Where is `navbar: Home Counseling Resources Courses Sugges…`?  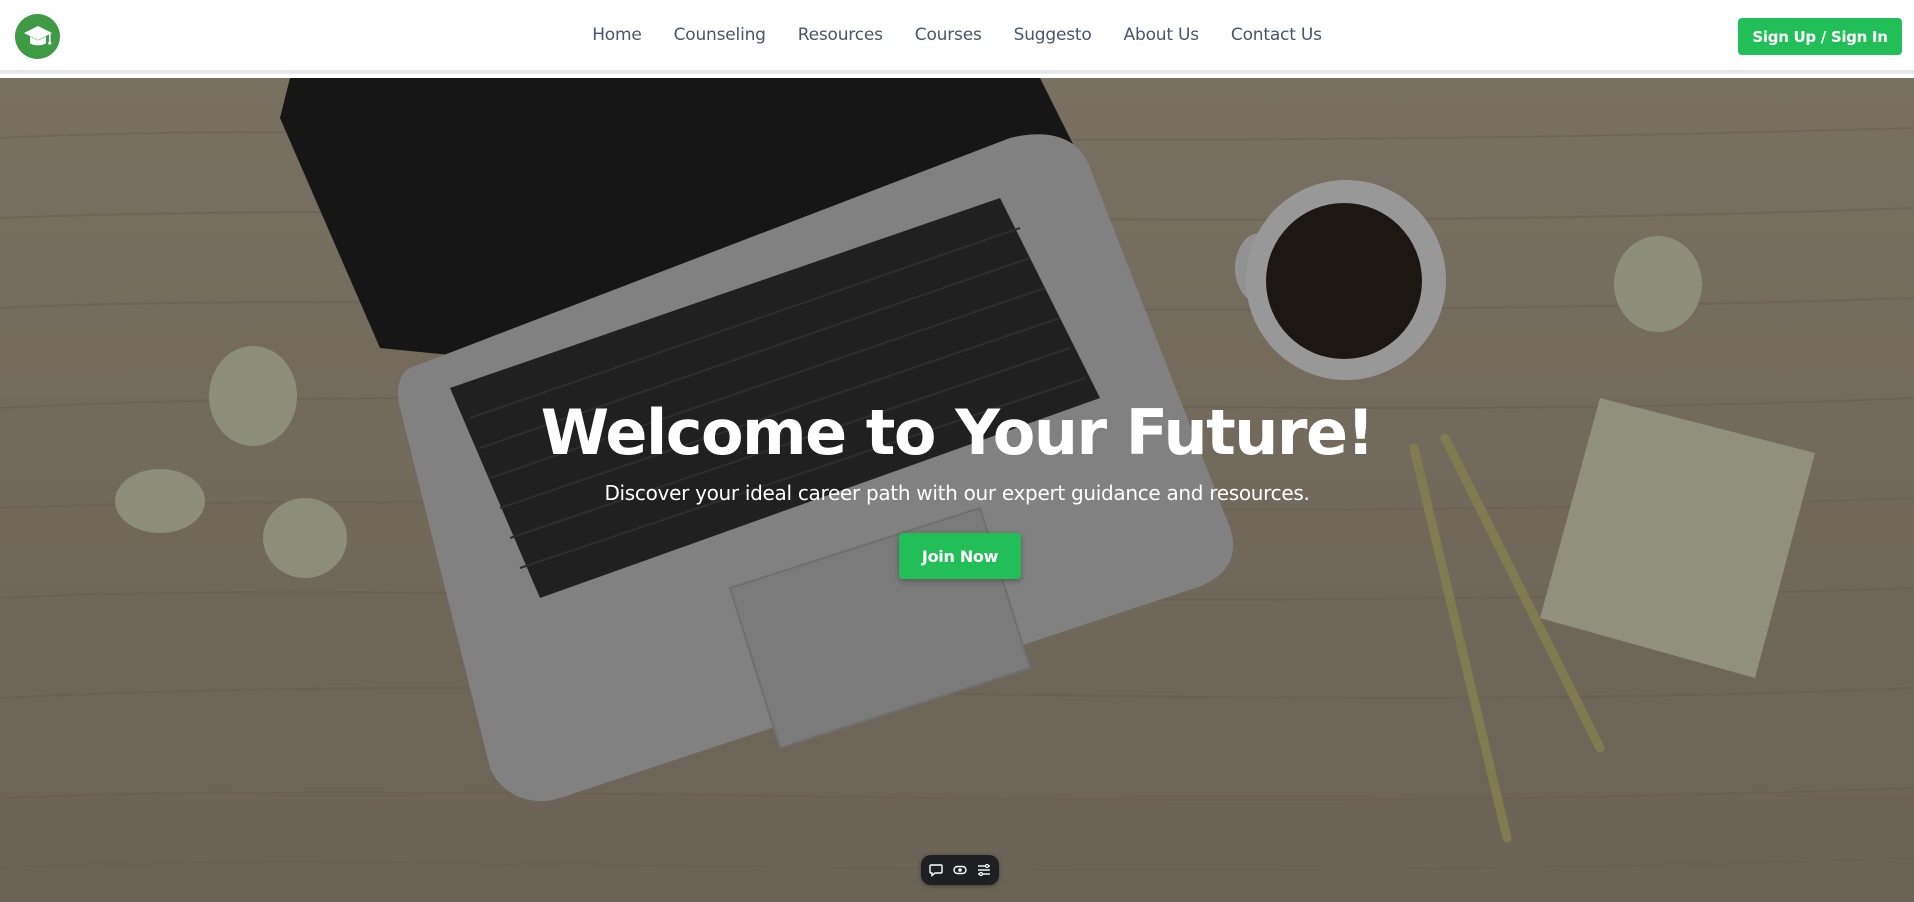
navbar: Home Counseling Resources Courses Sugges… is located at coordinates (957, 37).